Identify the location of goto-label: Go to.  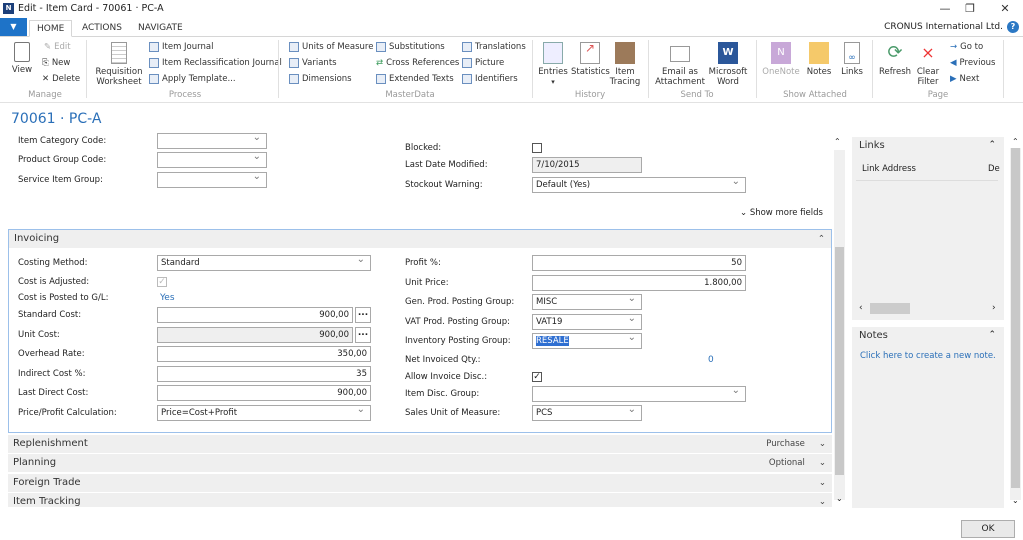
(972, 46).